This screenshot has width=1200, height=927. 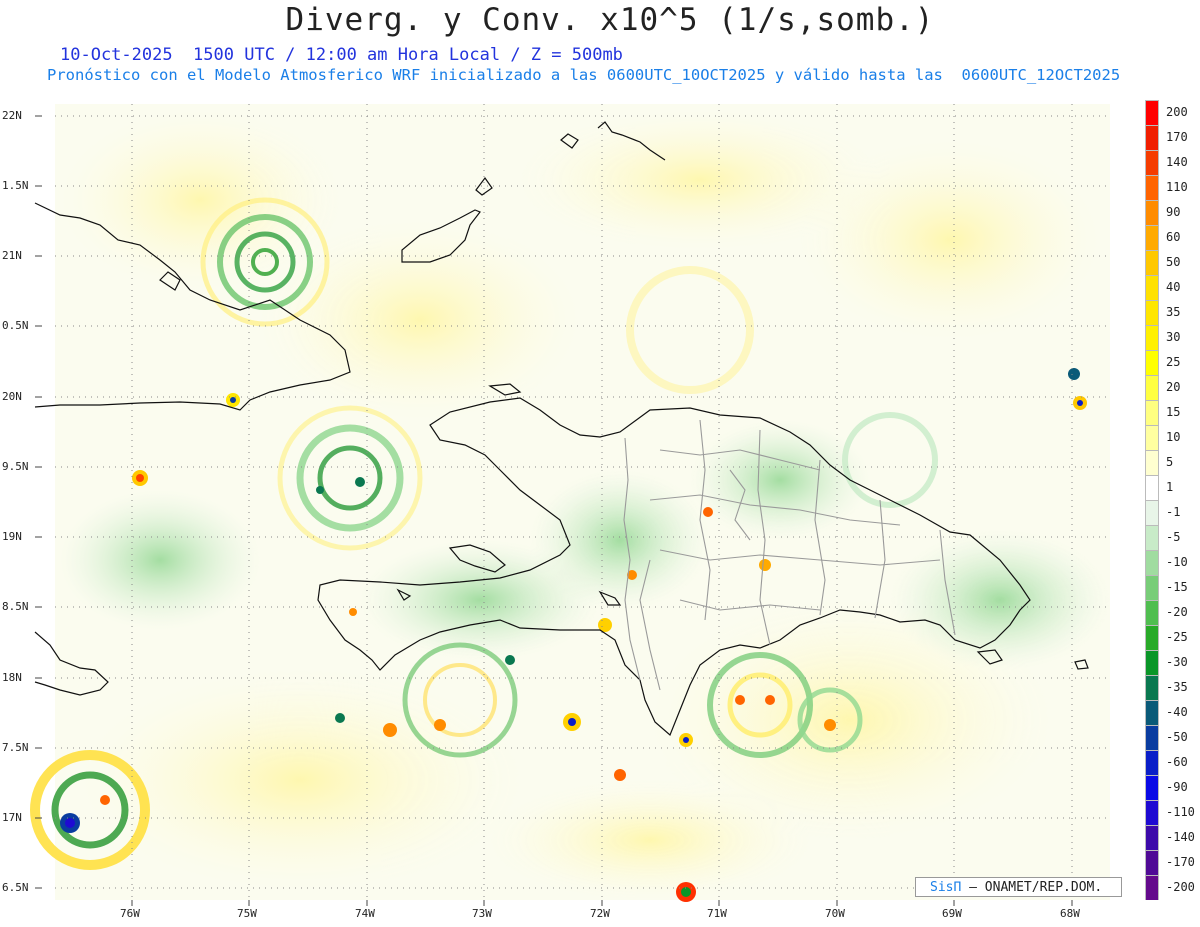 I want to click on lat-label: 21N, so click(x=12, y=255).